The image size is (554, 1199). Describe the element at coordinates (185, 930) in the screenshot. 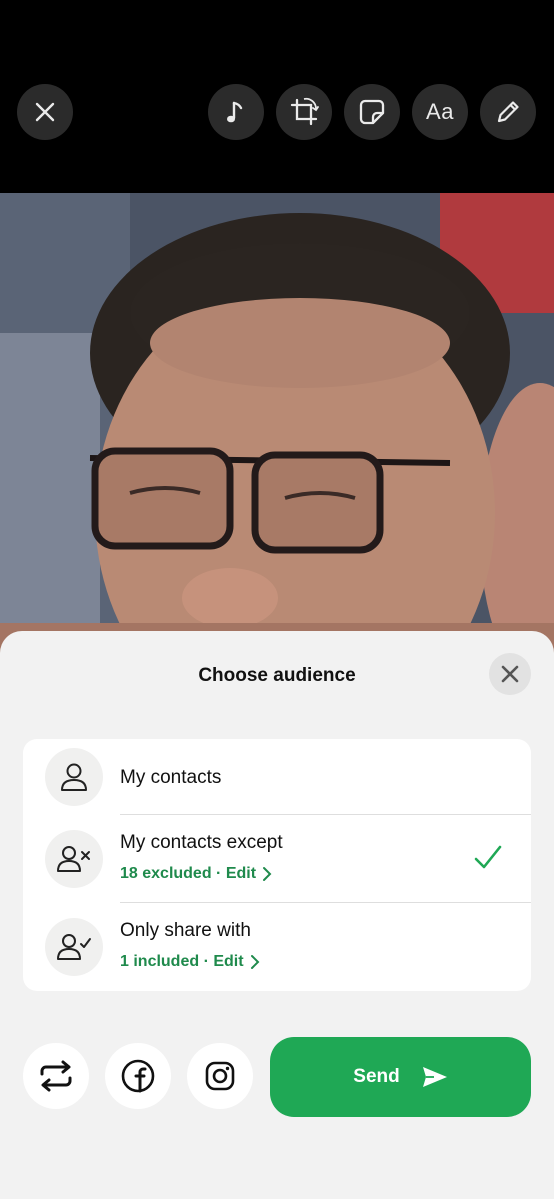

I see `option-label: Only share with` at that location.